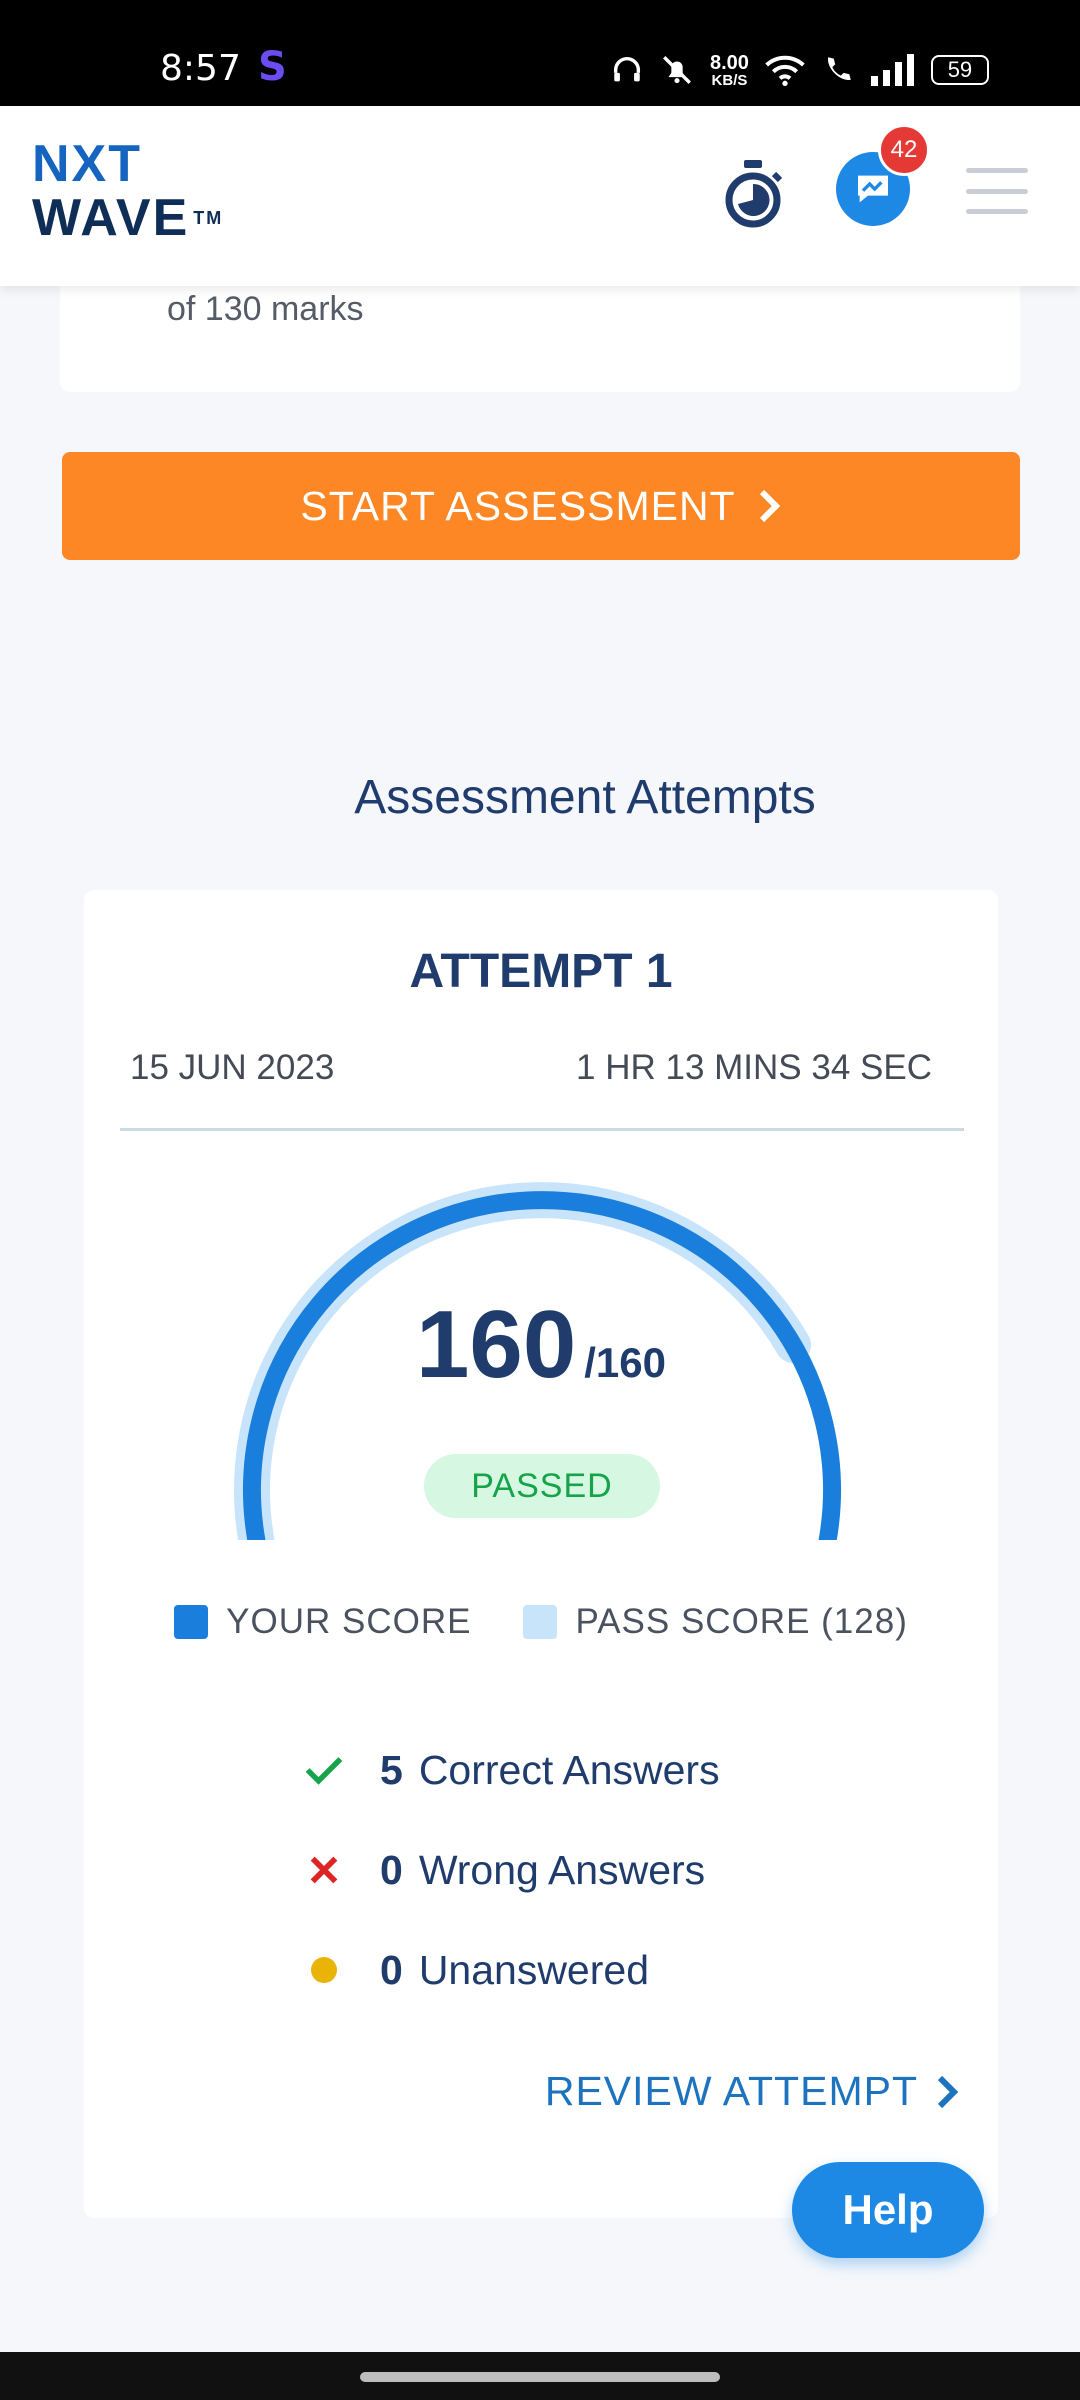 This screenshot has height=2400, width=1080. Describe the element at coordinates (892, 70) in the screenshot. I see `signal-icon` at that location.